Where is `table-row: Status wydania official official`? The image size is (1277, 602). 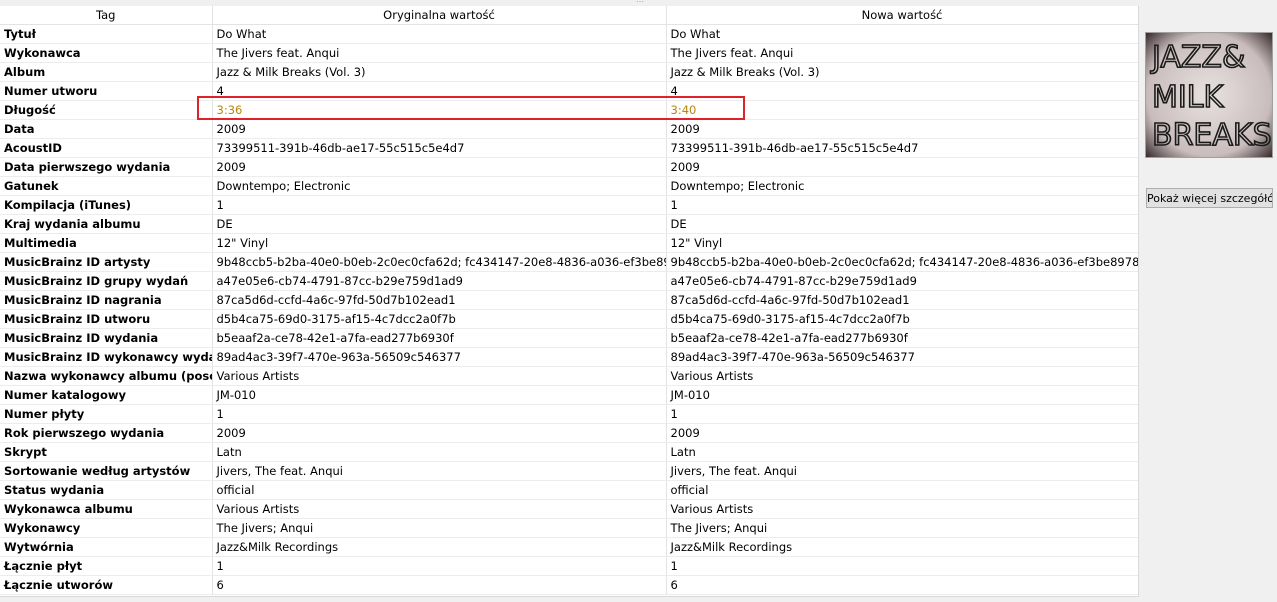
table-row: Status wydania official official is located at coordinates (569, 490).